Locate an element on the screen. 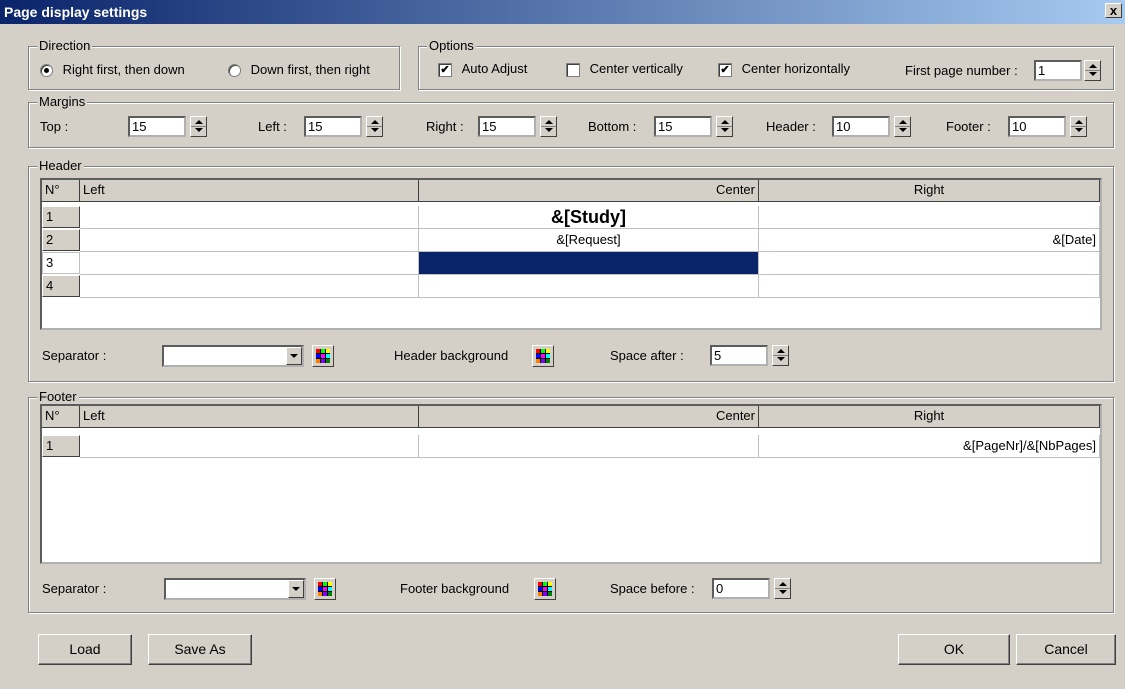  options-label: Options is located at coordinates (451, 45).